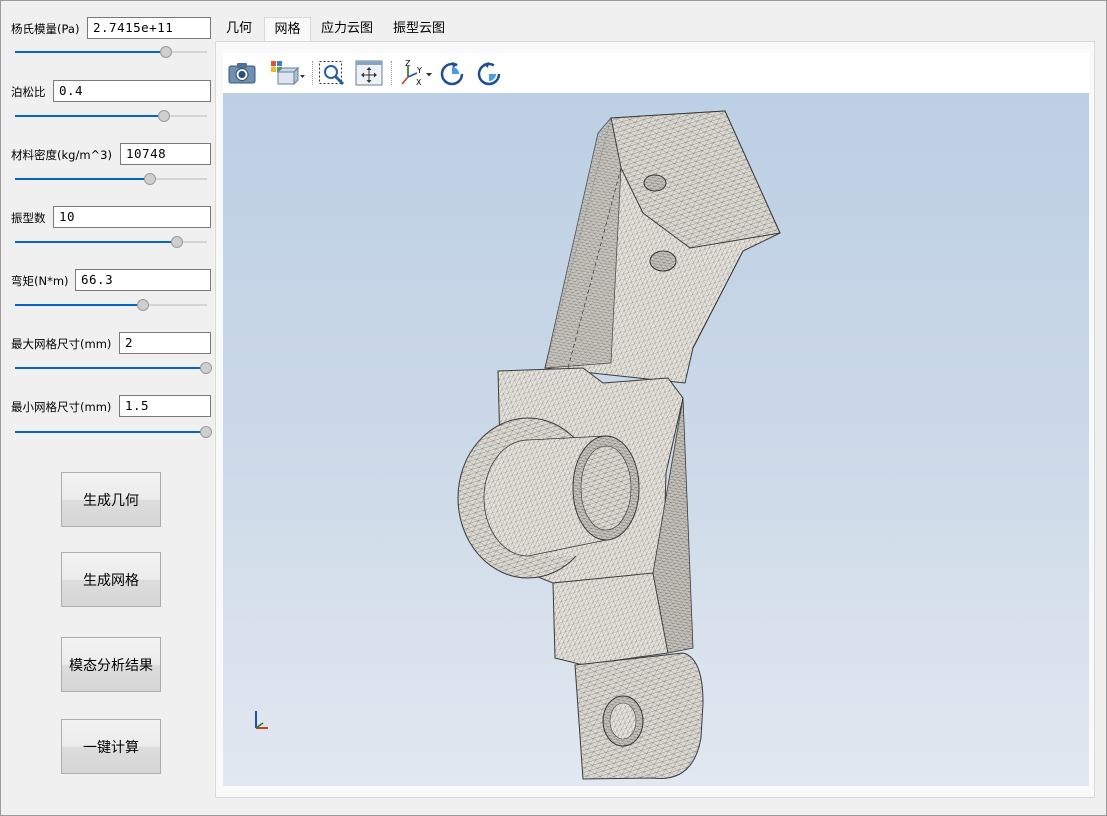 The height and width of the screenshot is (816, 1107). Describe the element at coordinates (114, 368) in the screenshot. I see `max-mesh-size-slider` at that location.